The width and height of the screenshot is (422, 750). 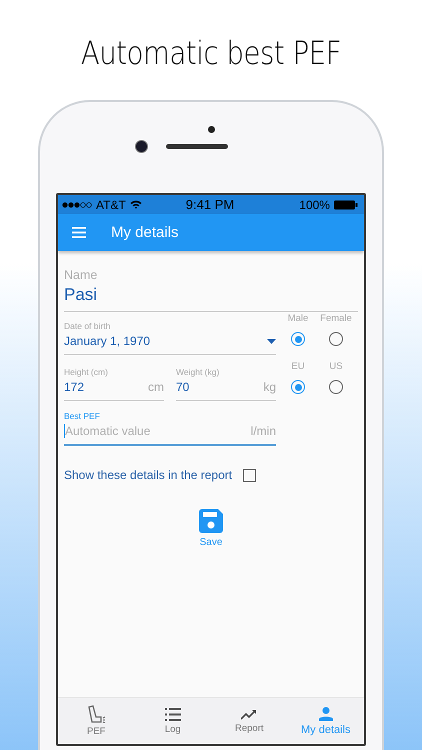 I want to click on field-value: Pasi, so click(x=81, y=295).